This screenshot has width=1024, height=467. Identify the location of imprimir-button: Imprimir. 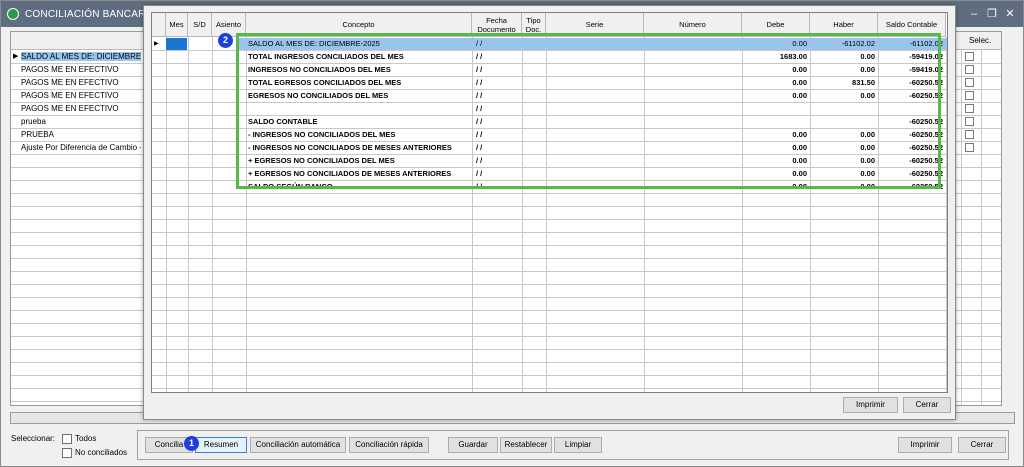
(925, 445).